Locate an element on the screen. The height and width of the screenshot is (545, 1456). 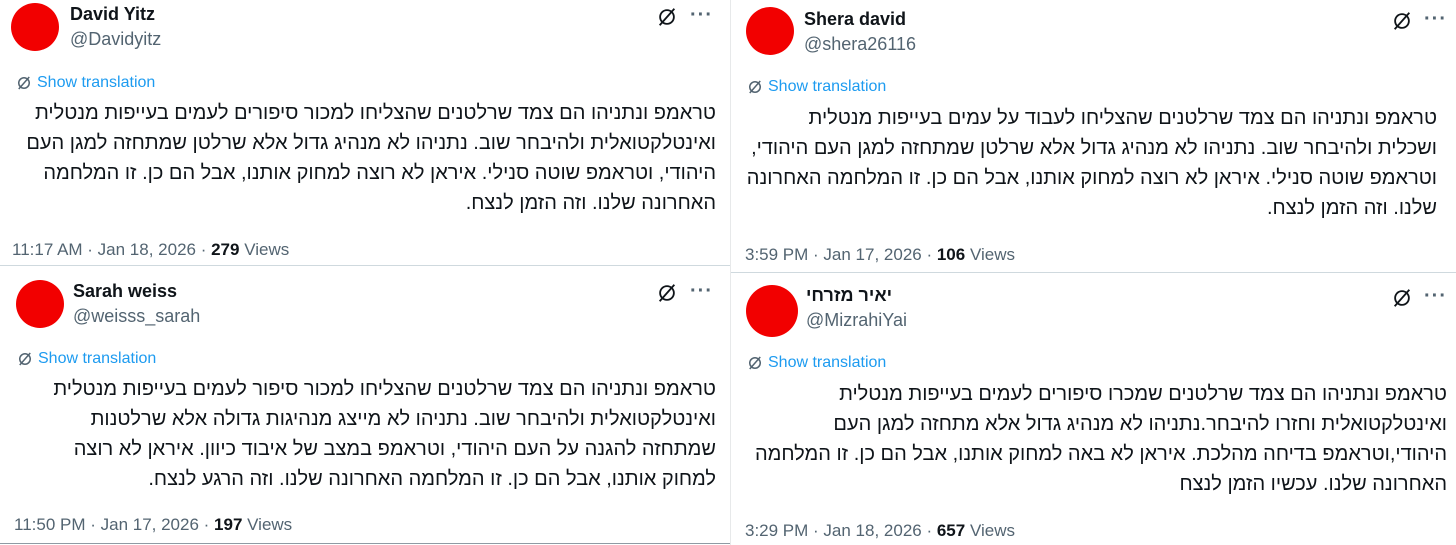
tweet-line: שלנו. וזה הזמן לנצח. is located at coordinates (1351, 208).